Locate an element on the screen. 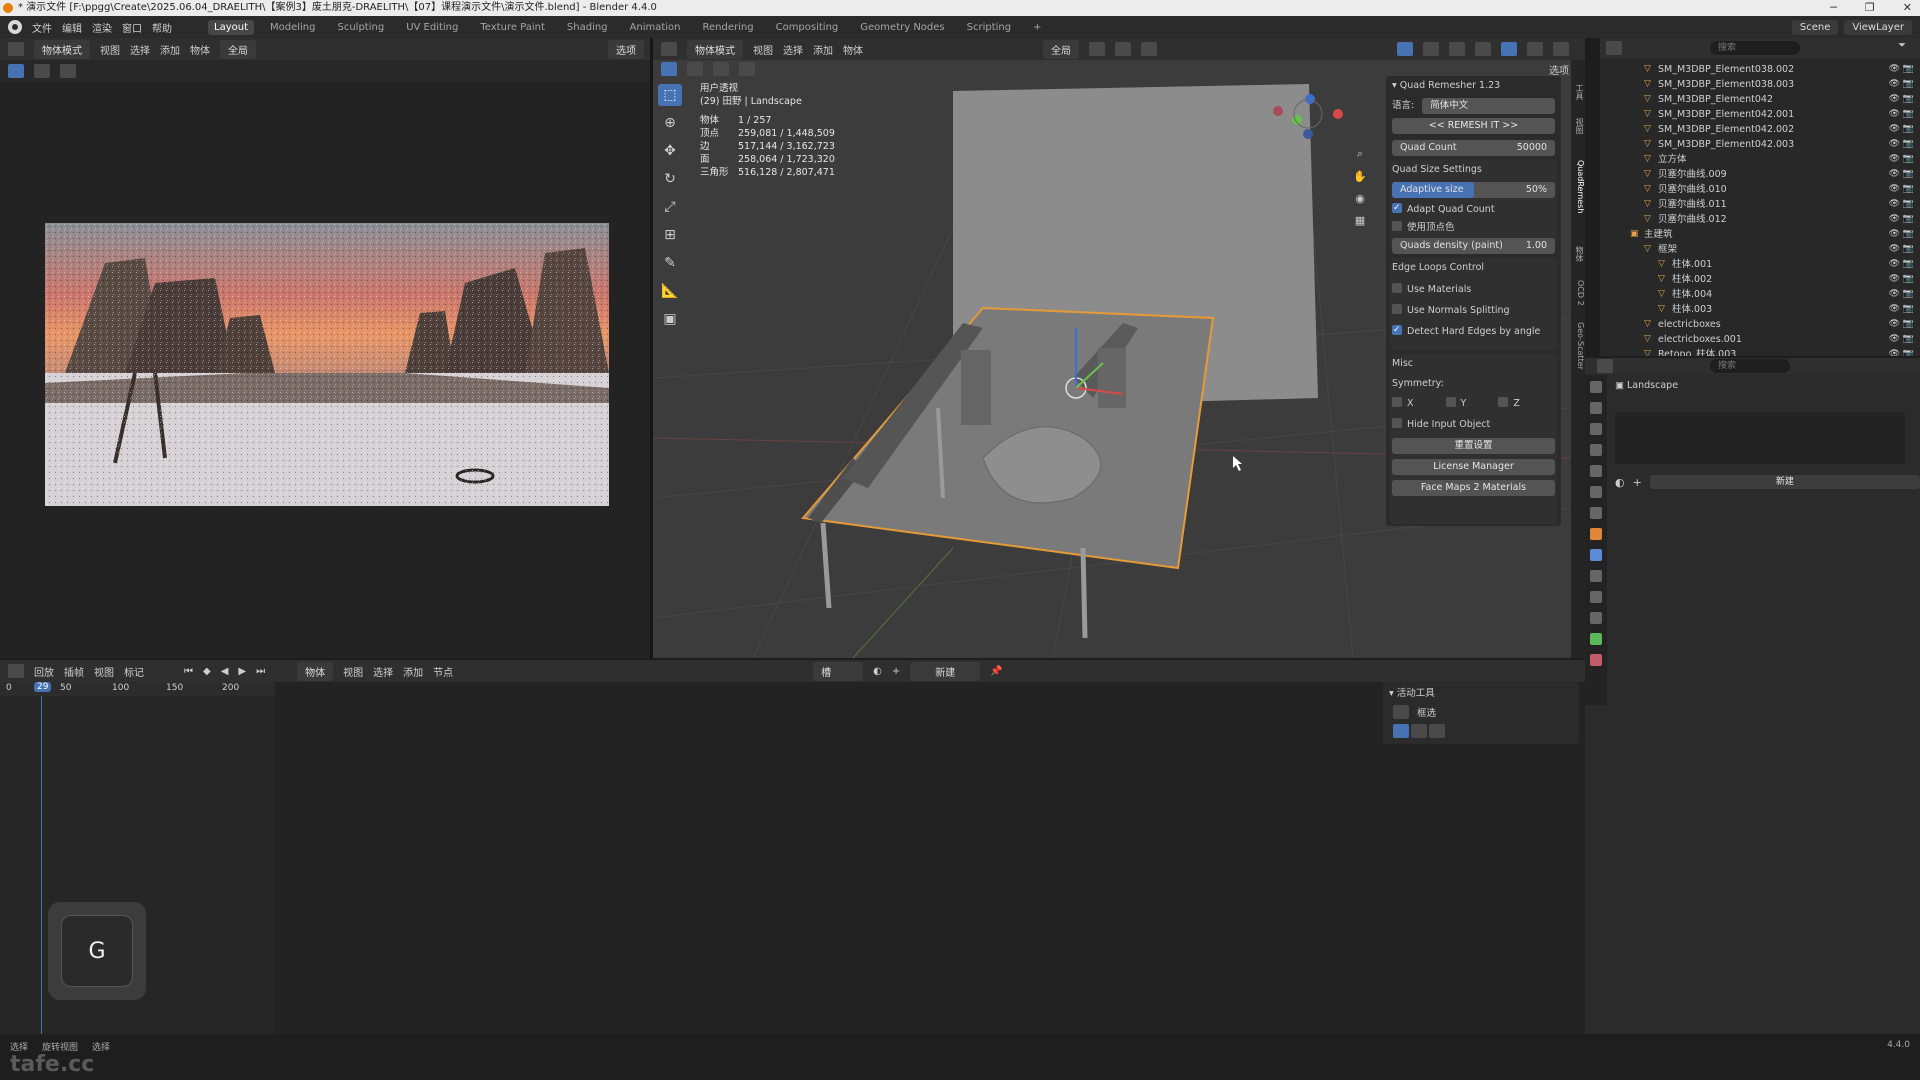 This screenshot has width=1920, height=1080. tab-uv-editing: UV Editing is located at coordinates (432, 27).